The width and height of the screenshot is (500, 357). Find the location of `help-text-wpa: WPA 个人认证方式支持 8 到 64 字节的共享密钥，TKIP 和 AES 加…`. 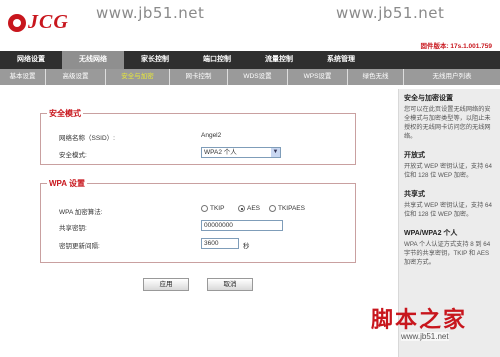

help-text-wpa: WPA 个人认证方式支持 8 到 64 字节的共享密钥，TKIP 和 AES 加… is located at coordinates (447, 253).